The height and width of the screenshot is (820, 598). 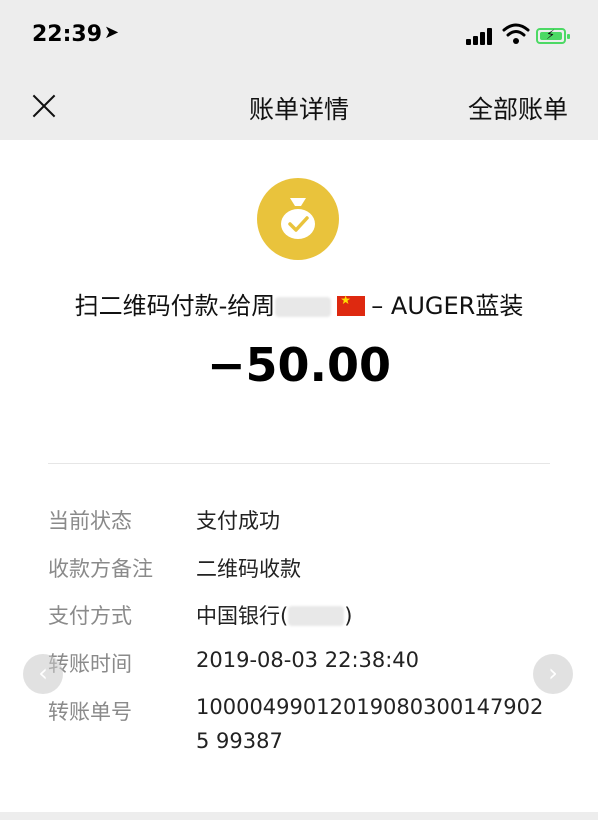 What do you see at coordinates (112, 32) in the screenshot?
I see `location-arrow-icon: ➤` at bounding box center [112, 32].